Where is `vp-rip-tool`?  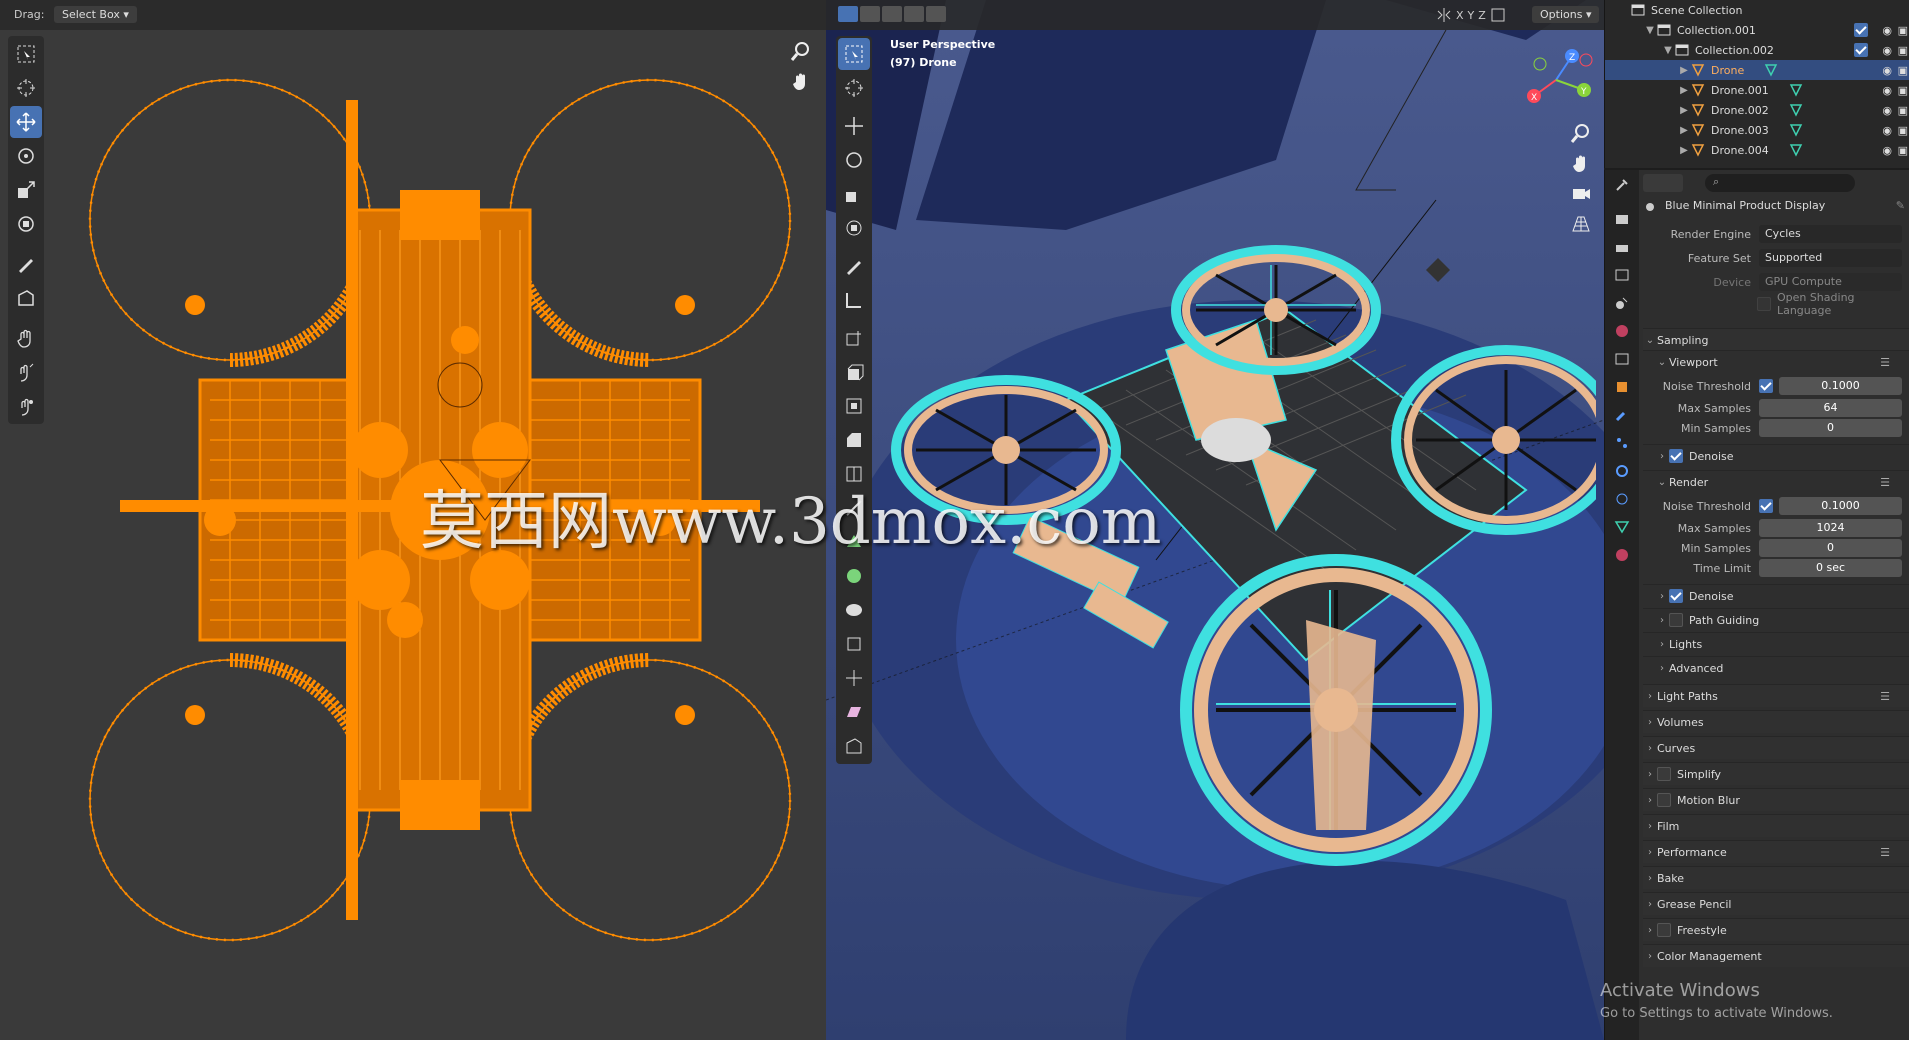
vp-rip-tool is located at coordinates (854, 746).